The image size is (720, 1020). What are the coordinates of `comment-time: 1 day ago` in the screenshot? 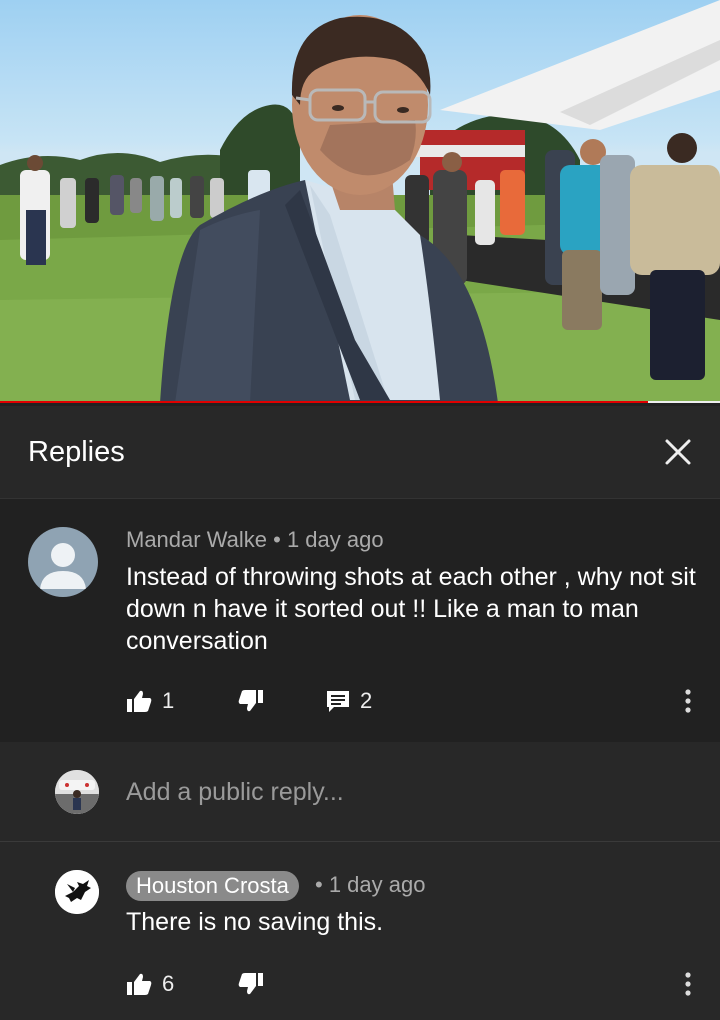 It's located at (335, 539).